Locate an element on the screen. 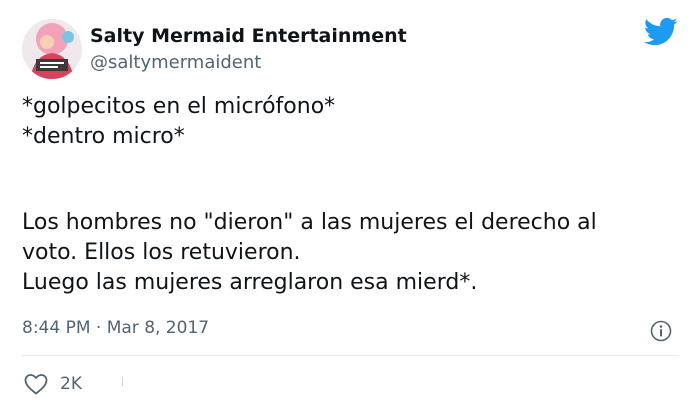 This screenshot has height=409, width=700. user-handle: @saltymermaident is located at coordinates (175, 62).